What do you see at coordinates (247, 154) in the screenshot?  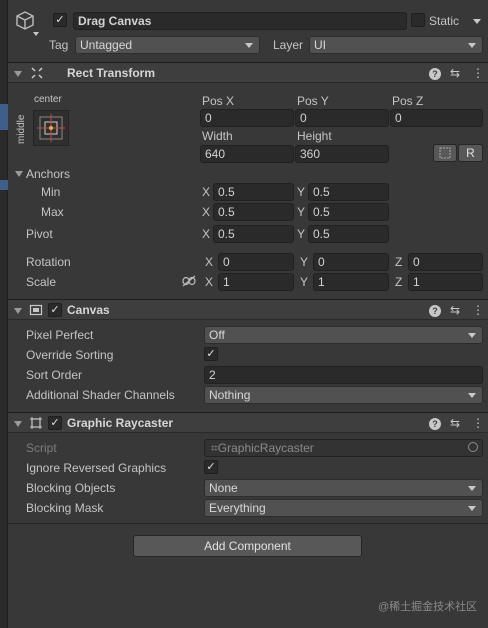 I see `width-field: 640` at bounding box center [247, 154].